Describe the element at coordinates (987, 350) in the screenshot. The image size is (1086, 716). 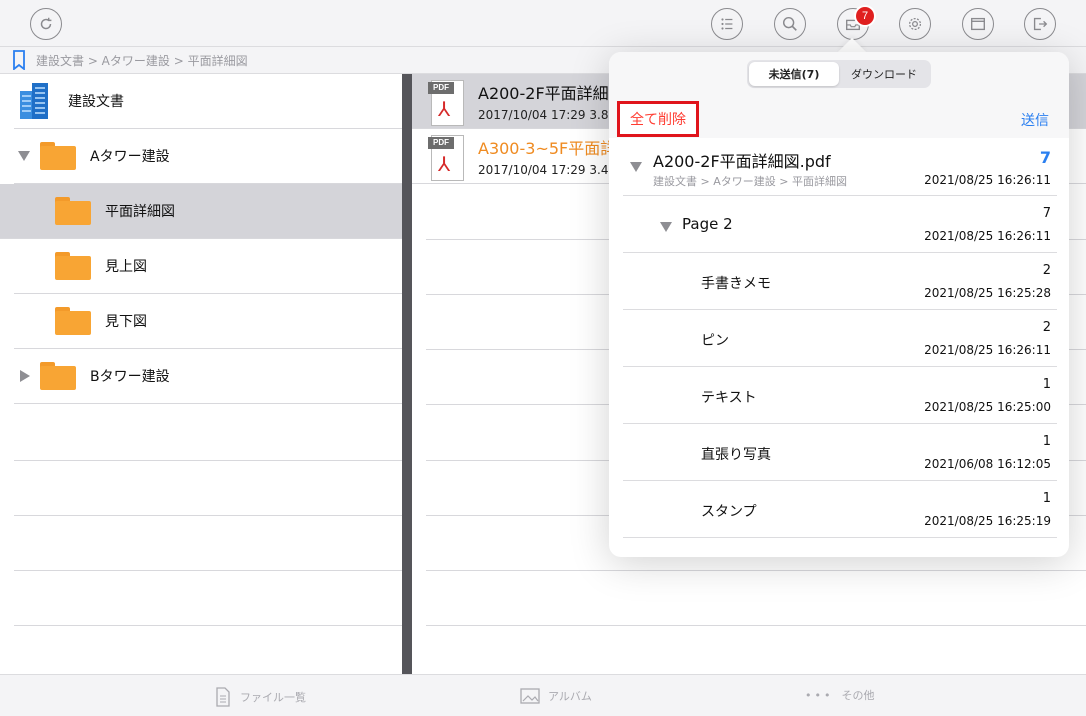
I see `annotation-date: 2021/08/25 16:26:11` at that location.